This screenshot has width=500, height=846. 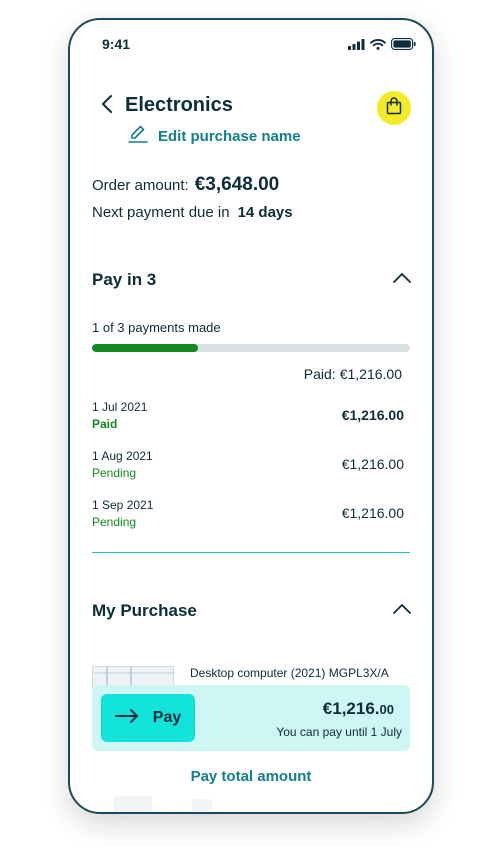 What do you see at coordinates (126, 718) in the screenshot?
I see `arrow-right-icon` at bounding box center [126, 718].